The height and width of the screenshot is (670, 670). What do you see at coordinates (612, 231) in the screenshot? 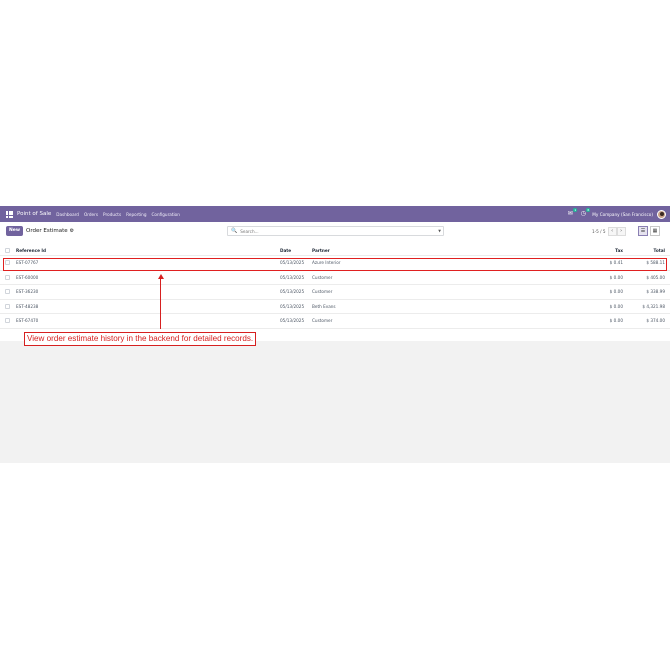
I see `pager-previous-icon: ‹` at bounding box center [612, 231].